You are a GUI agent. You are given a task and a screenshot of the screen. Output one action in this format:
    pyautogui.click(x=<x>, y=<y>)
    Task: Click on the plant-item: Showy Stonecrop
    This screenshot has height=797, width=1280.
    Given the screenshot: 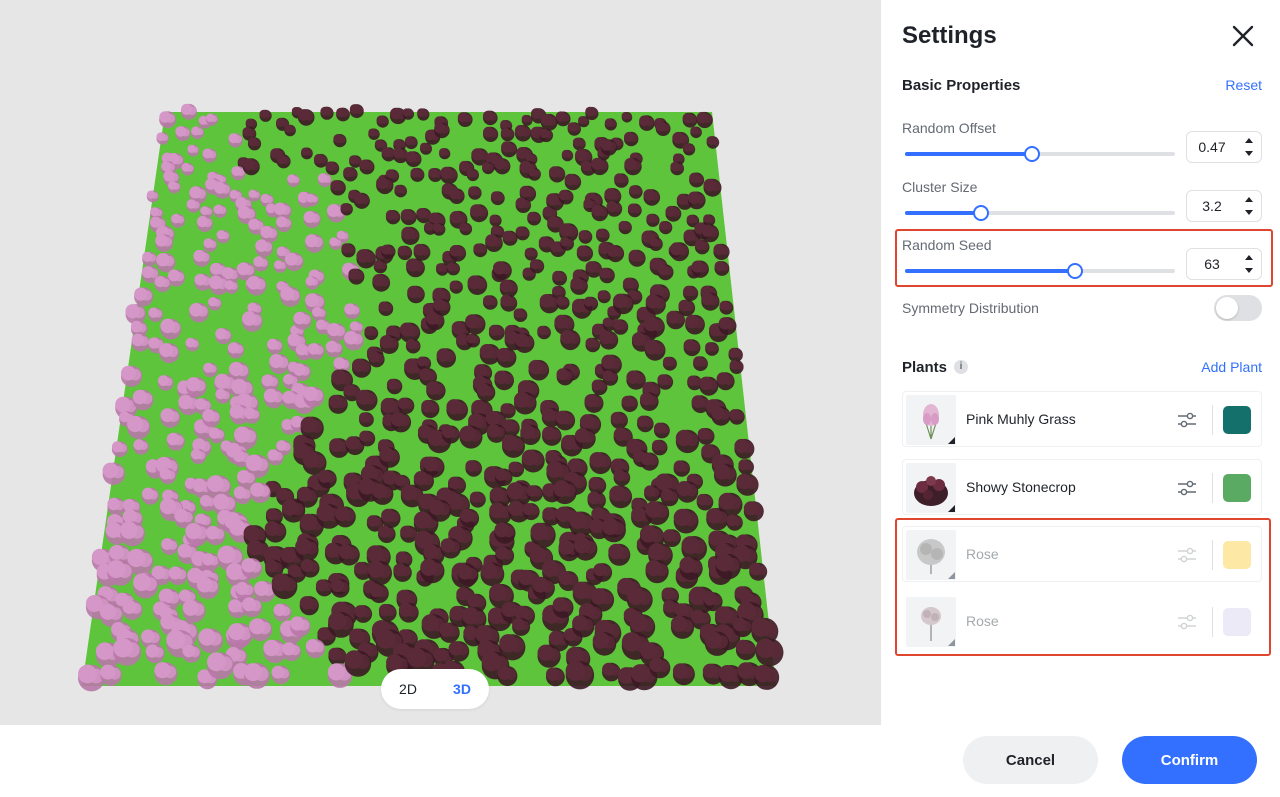 What is the action you would take?
    pyautogui.click(x=1082, y=487)
    